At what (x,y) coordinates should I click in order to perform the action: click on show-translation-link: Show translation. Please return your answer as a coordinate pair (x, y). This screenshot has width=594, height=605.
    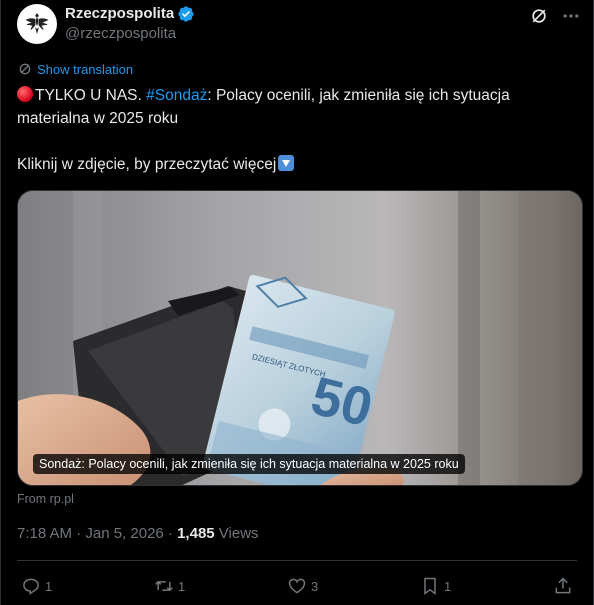
    Looking at the image, I should click on (75, 69).